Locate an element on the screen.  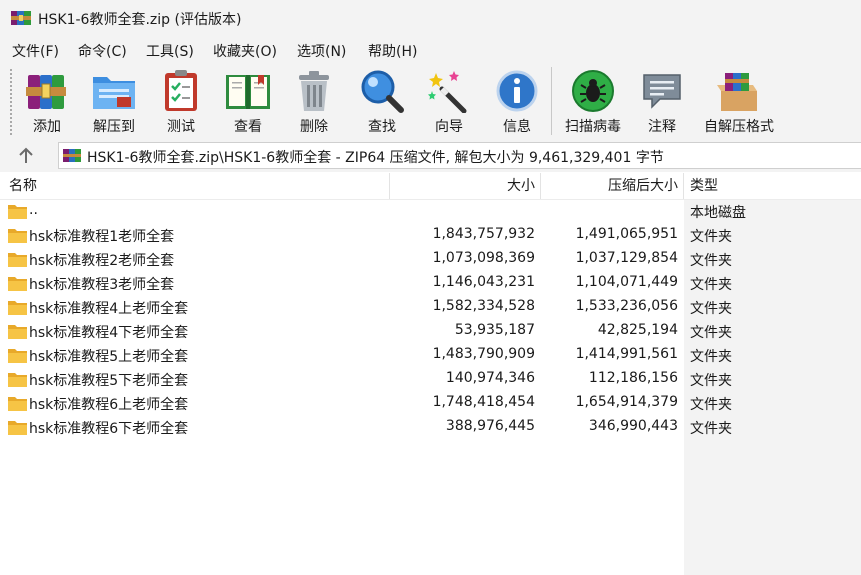
extract-to-button: 解压到 is located at coordinates (114, 101).